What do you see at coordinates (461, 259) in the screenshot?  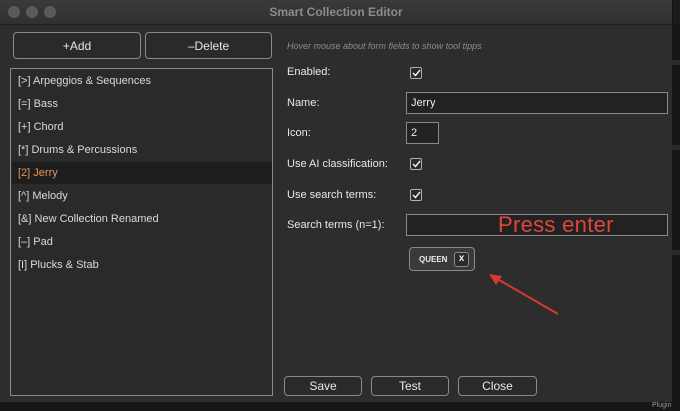 I see `remove-chip-button: x` at bounding box center [461, 259].